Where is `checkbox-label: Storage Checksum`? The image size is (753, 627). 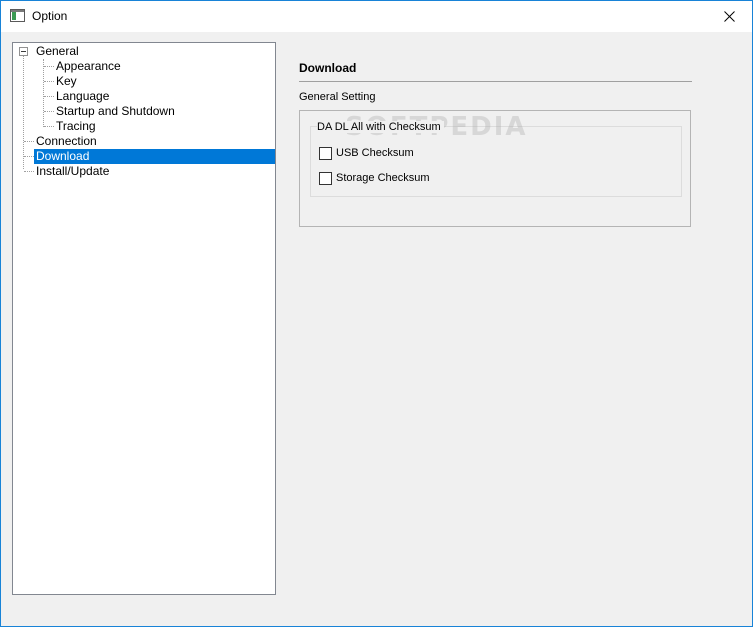
checkbox-label: Storage Checksum is located at coordinates (383, 178).